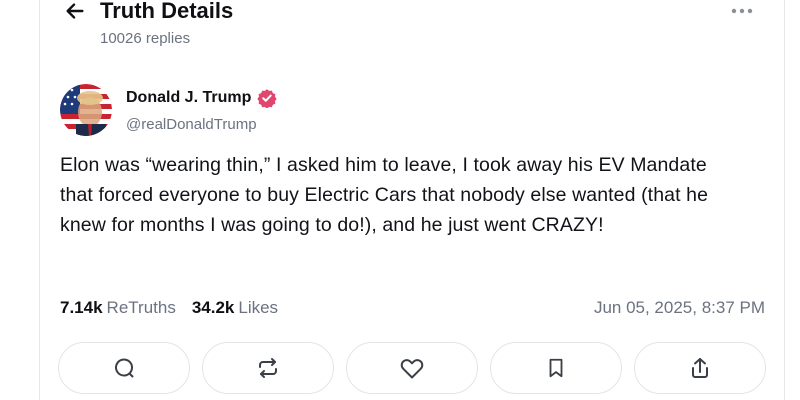 This screenshot has width=800, height=400. Describe the element at coordinates (167, 11) in the screenshot. I see `page-title: Truth Details` at that location.